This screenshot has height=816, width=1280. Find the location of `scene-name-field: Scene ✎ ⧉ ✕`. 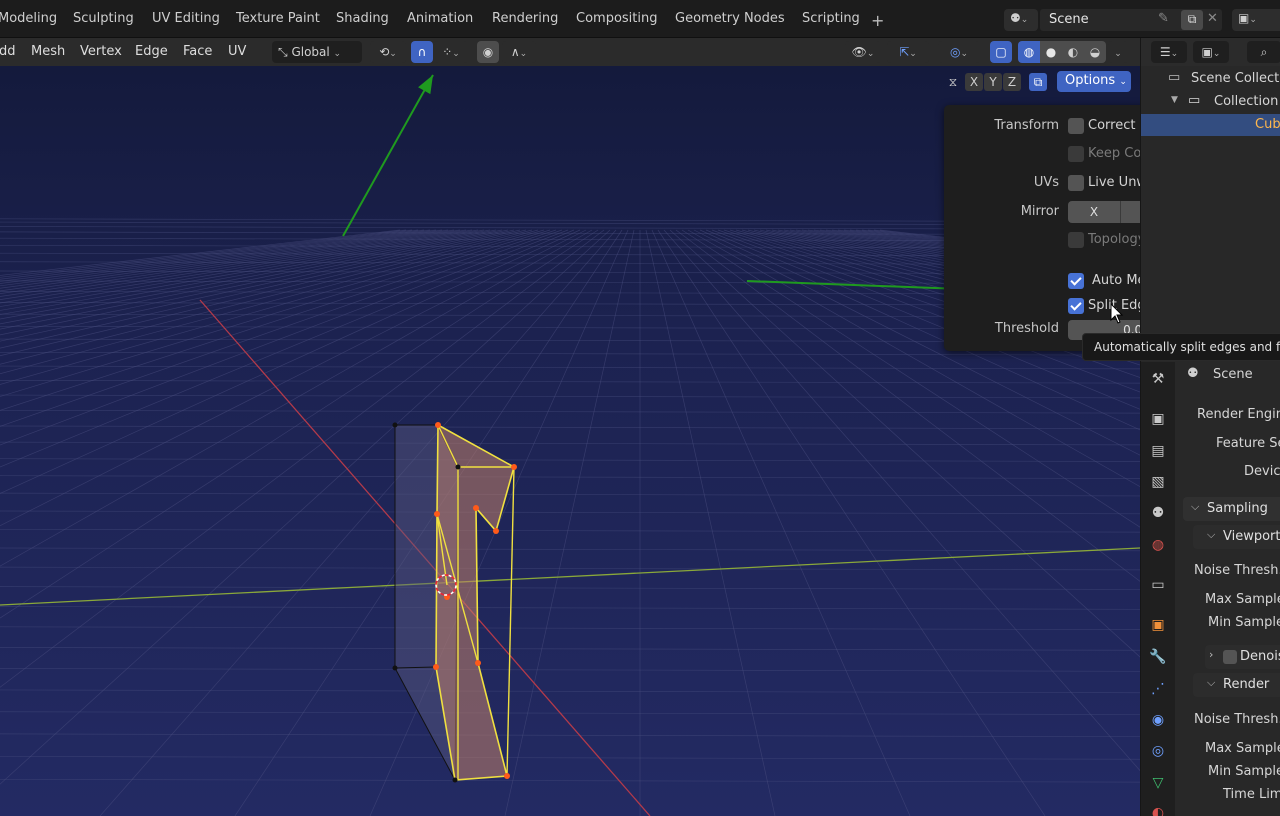

scene-name-field: Scene ✎ ⧉ ✕ is located at coordinates (1131, 20).